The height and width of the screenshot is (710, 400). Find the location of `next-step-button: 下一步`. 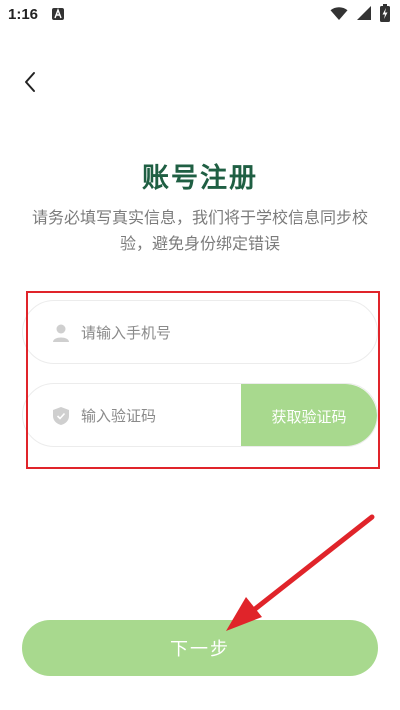

next-step-button: 下一步 is located at coordinates (200, 648).